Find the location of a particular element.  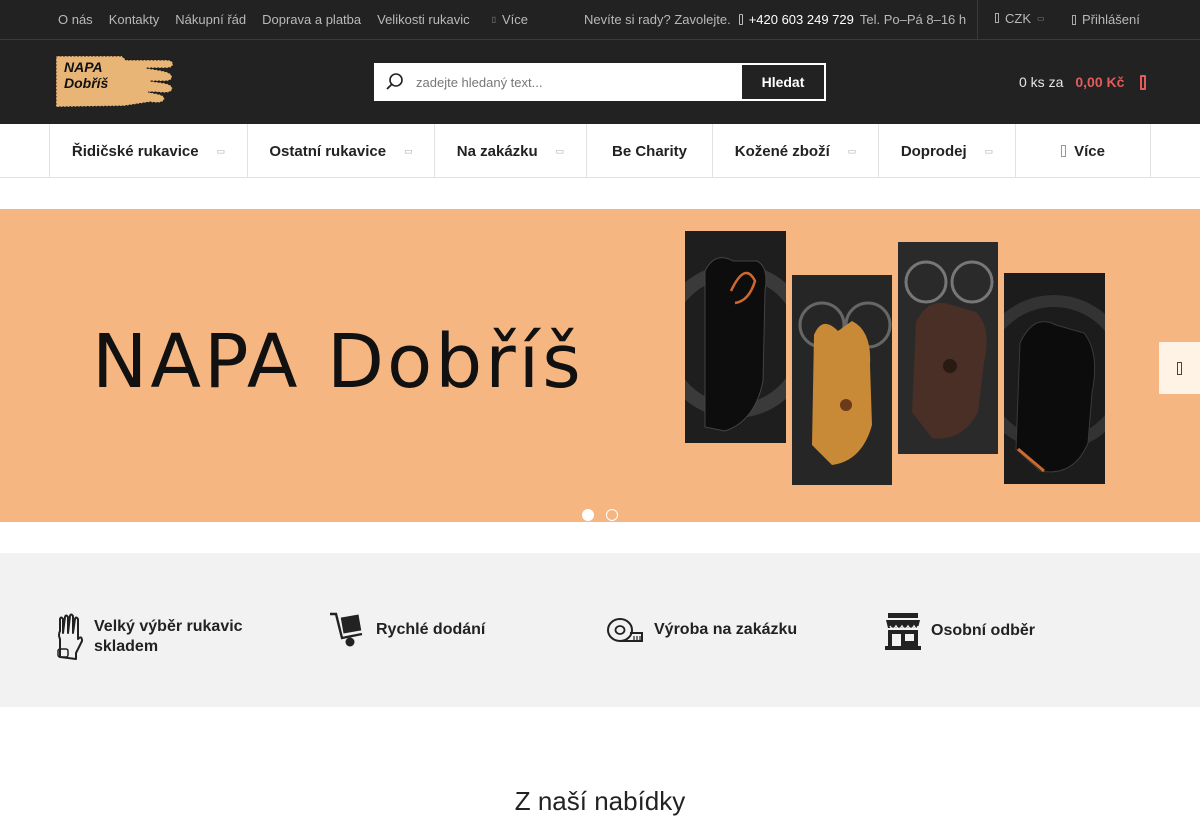

nav-item-label: Be Charity is located at coordinates (649, 151).